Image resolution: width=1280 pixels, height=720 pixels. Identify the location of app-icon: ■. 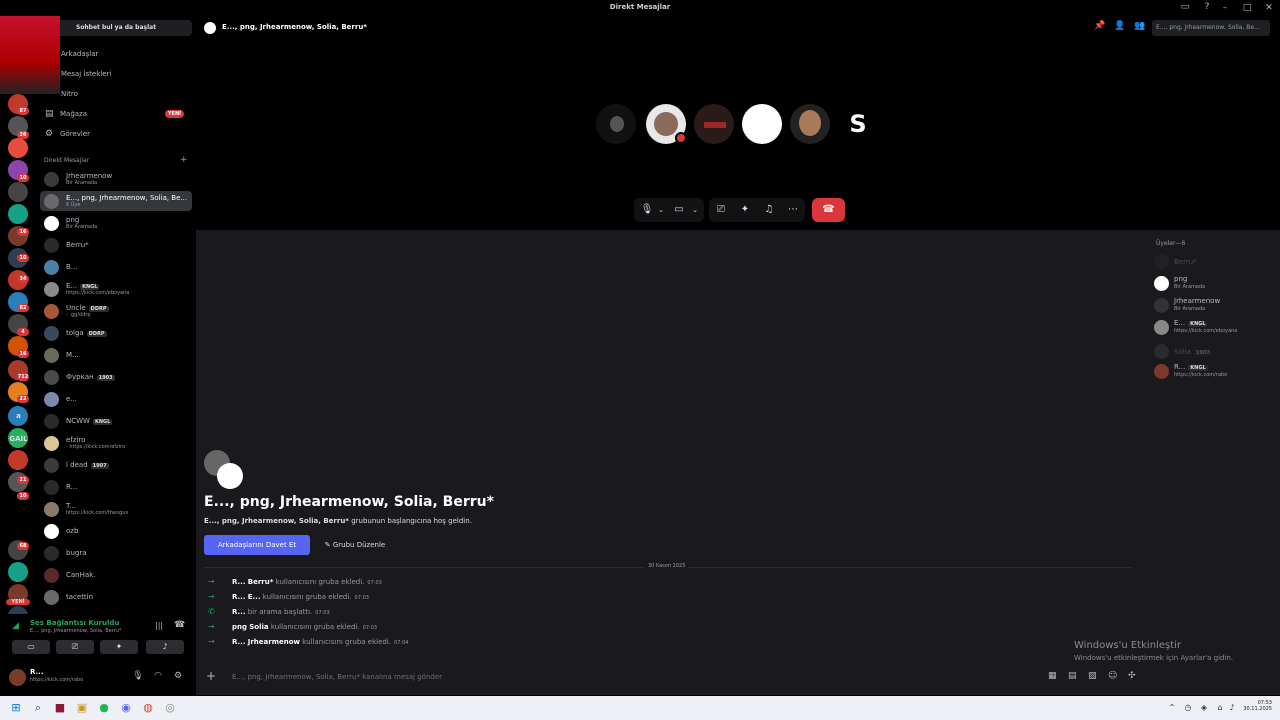
(60, 708).